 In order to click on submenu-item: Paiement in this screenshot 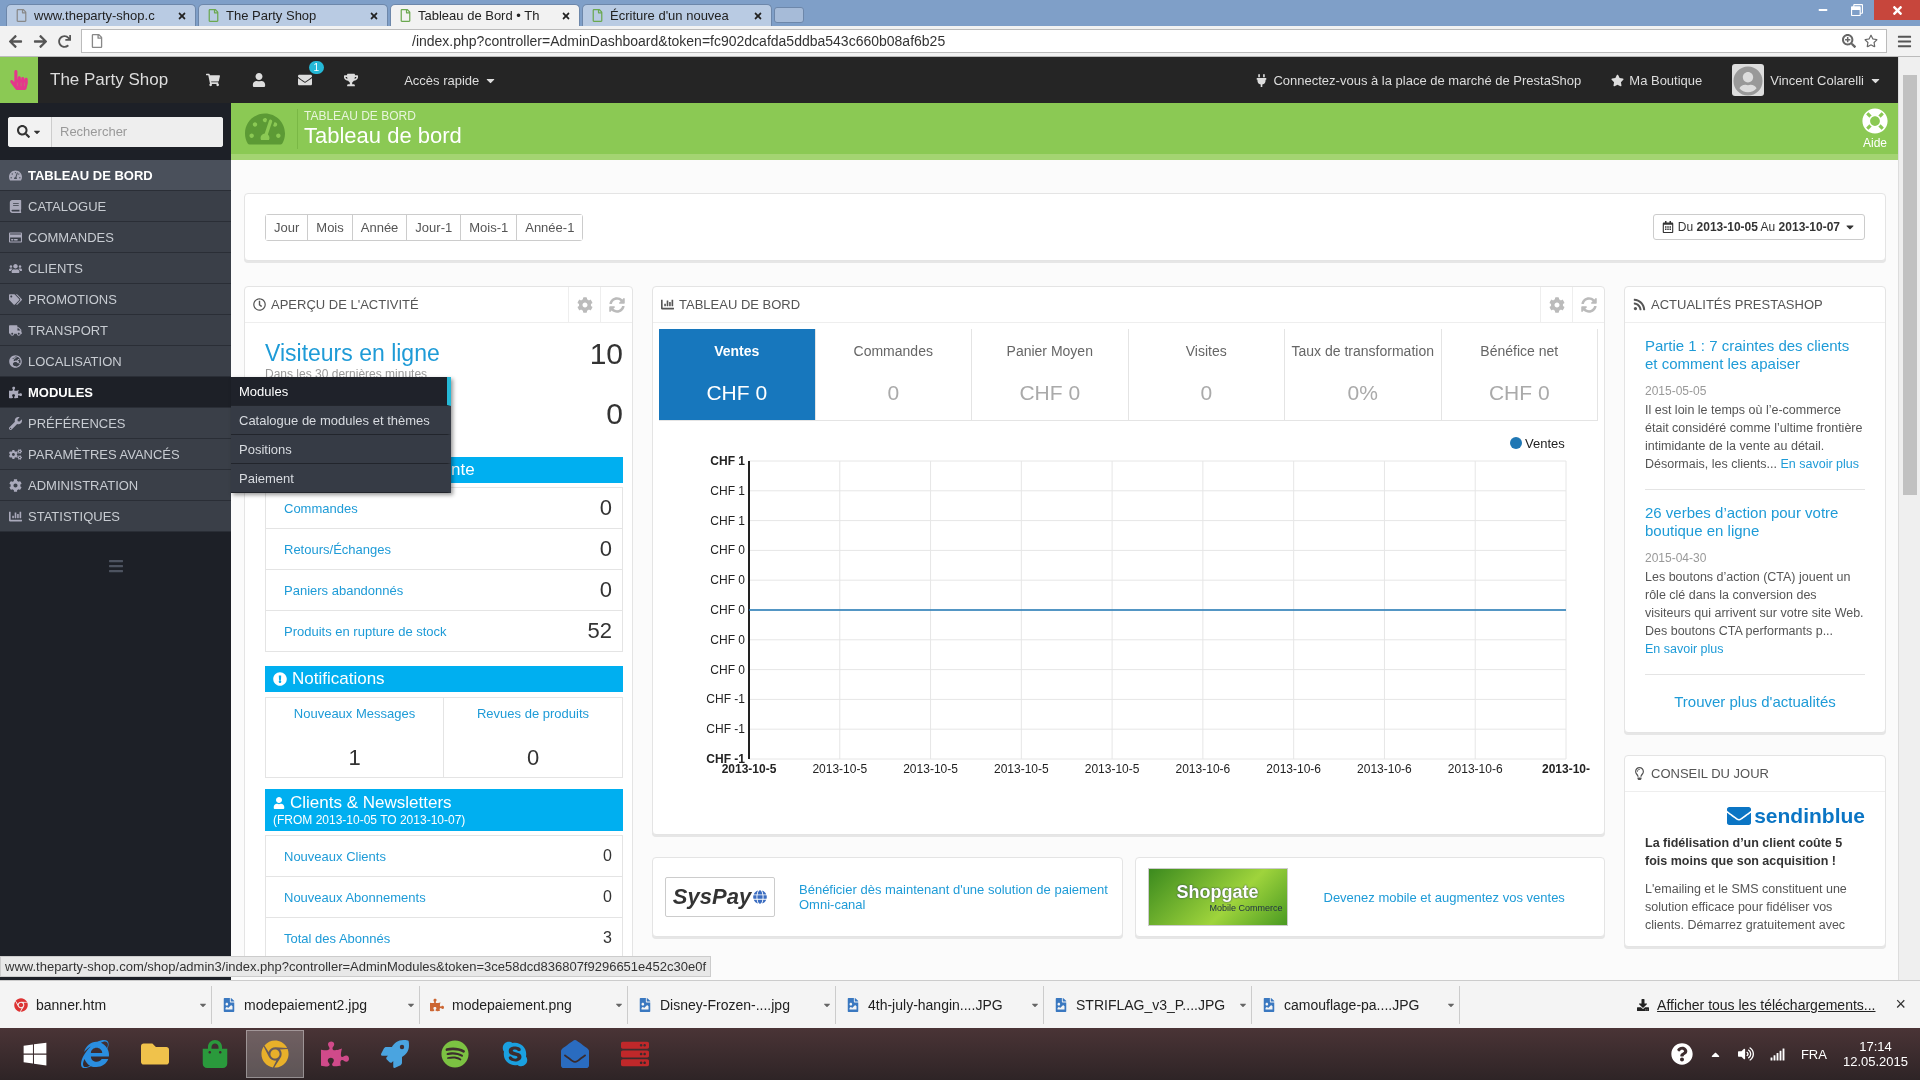, I will do `click(341, 478)`.